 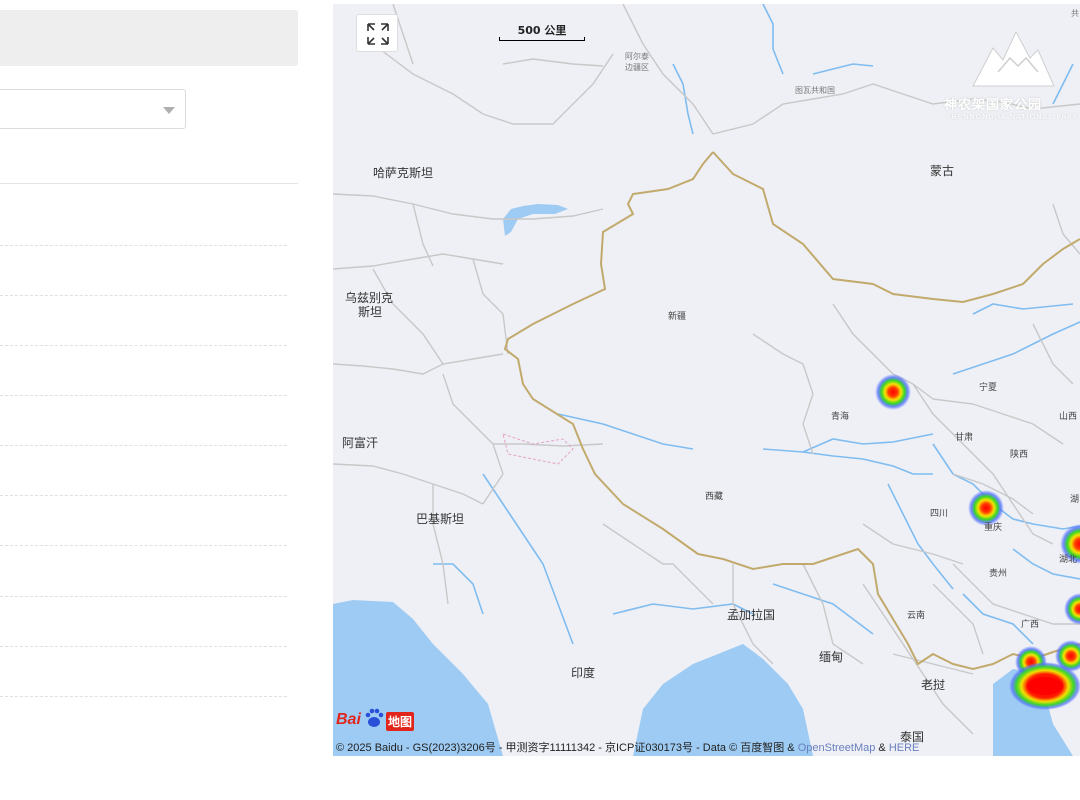 What do you see at coordinates (1068, 416) in the screenshot?
I see `map-label-shanxi: 山西` at bounding box center [1068, 416].